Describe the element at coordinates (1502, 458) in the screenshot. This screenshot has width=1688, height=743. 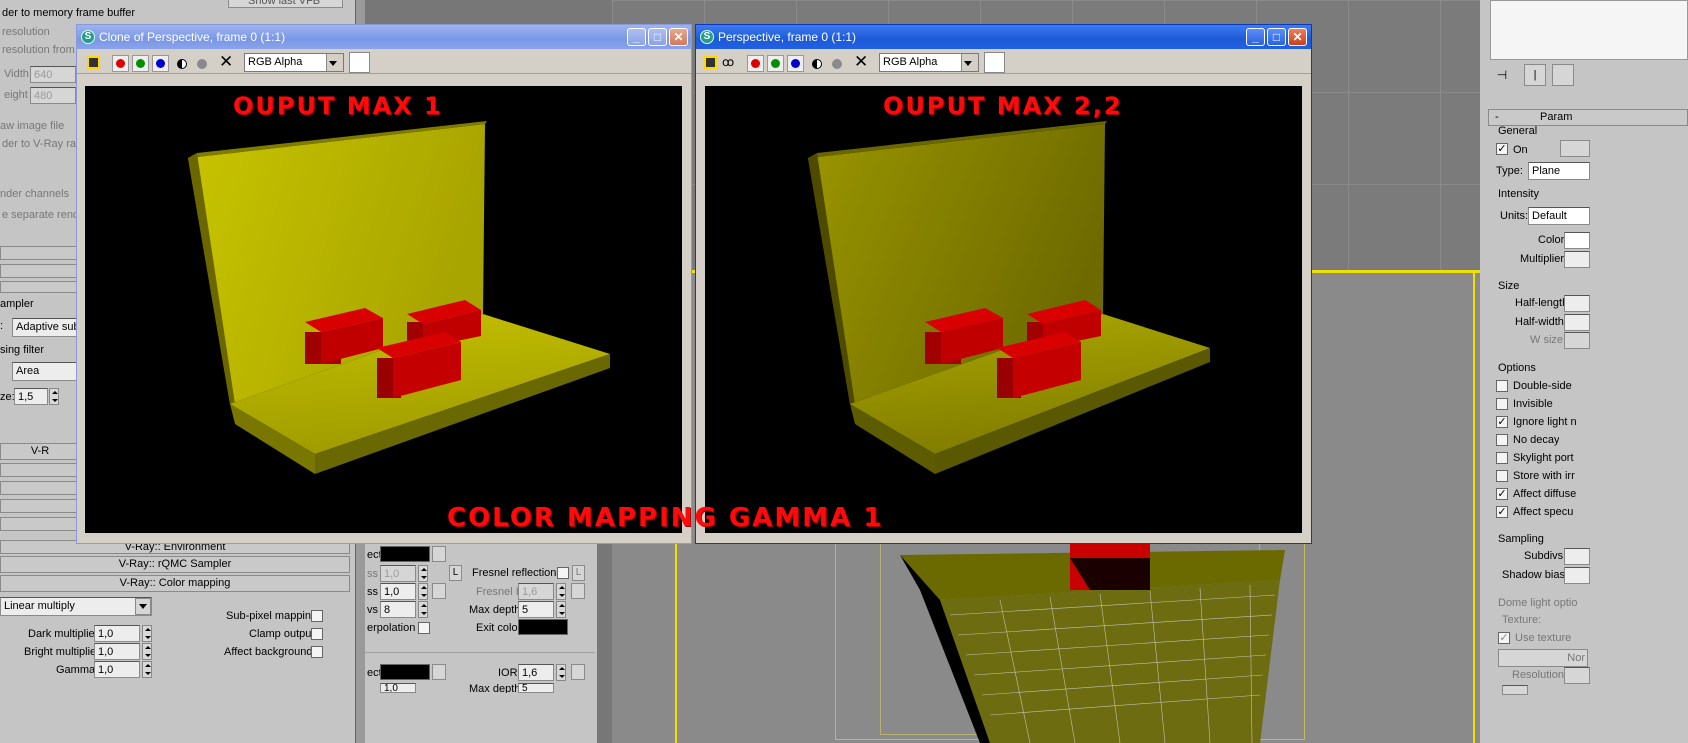
I see `skylight-portal-checkbox` at that location.